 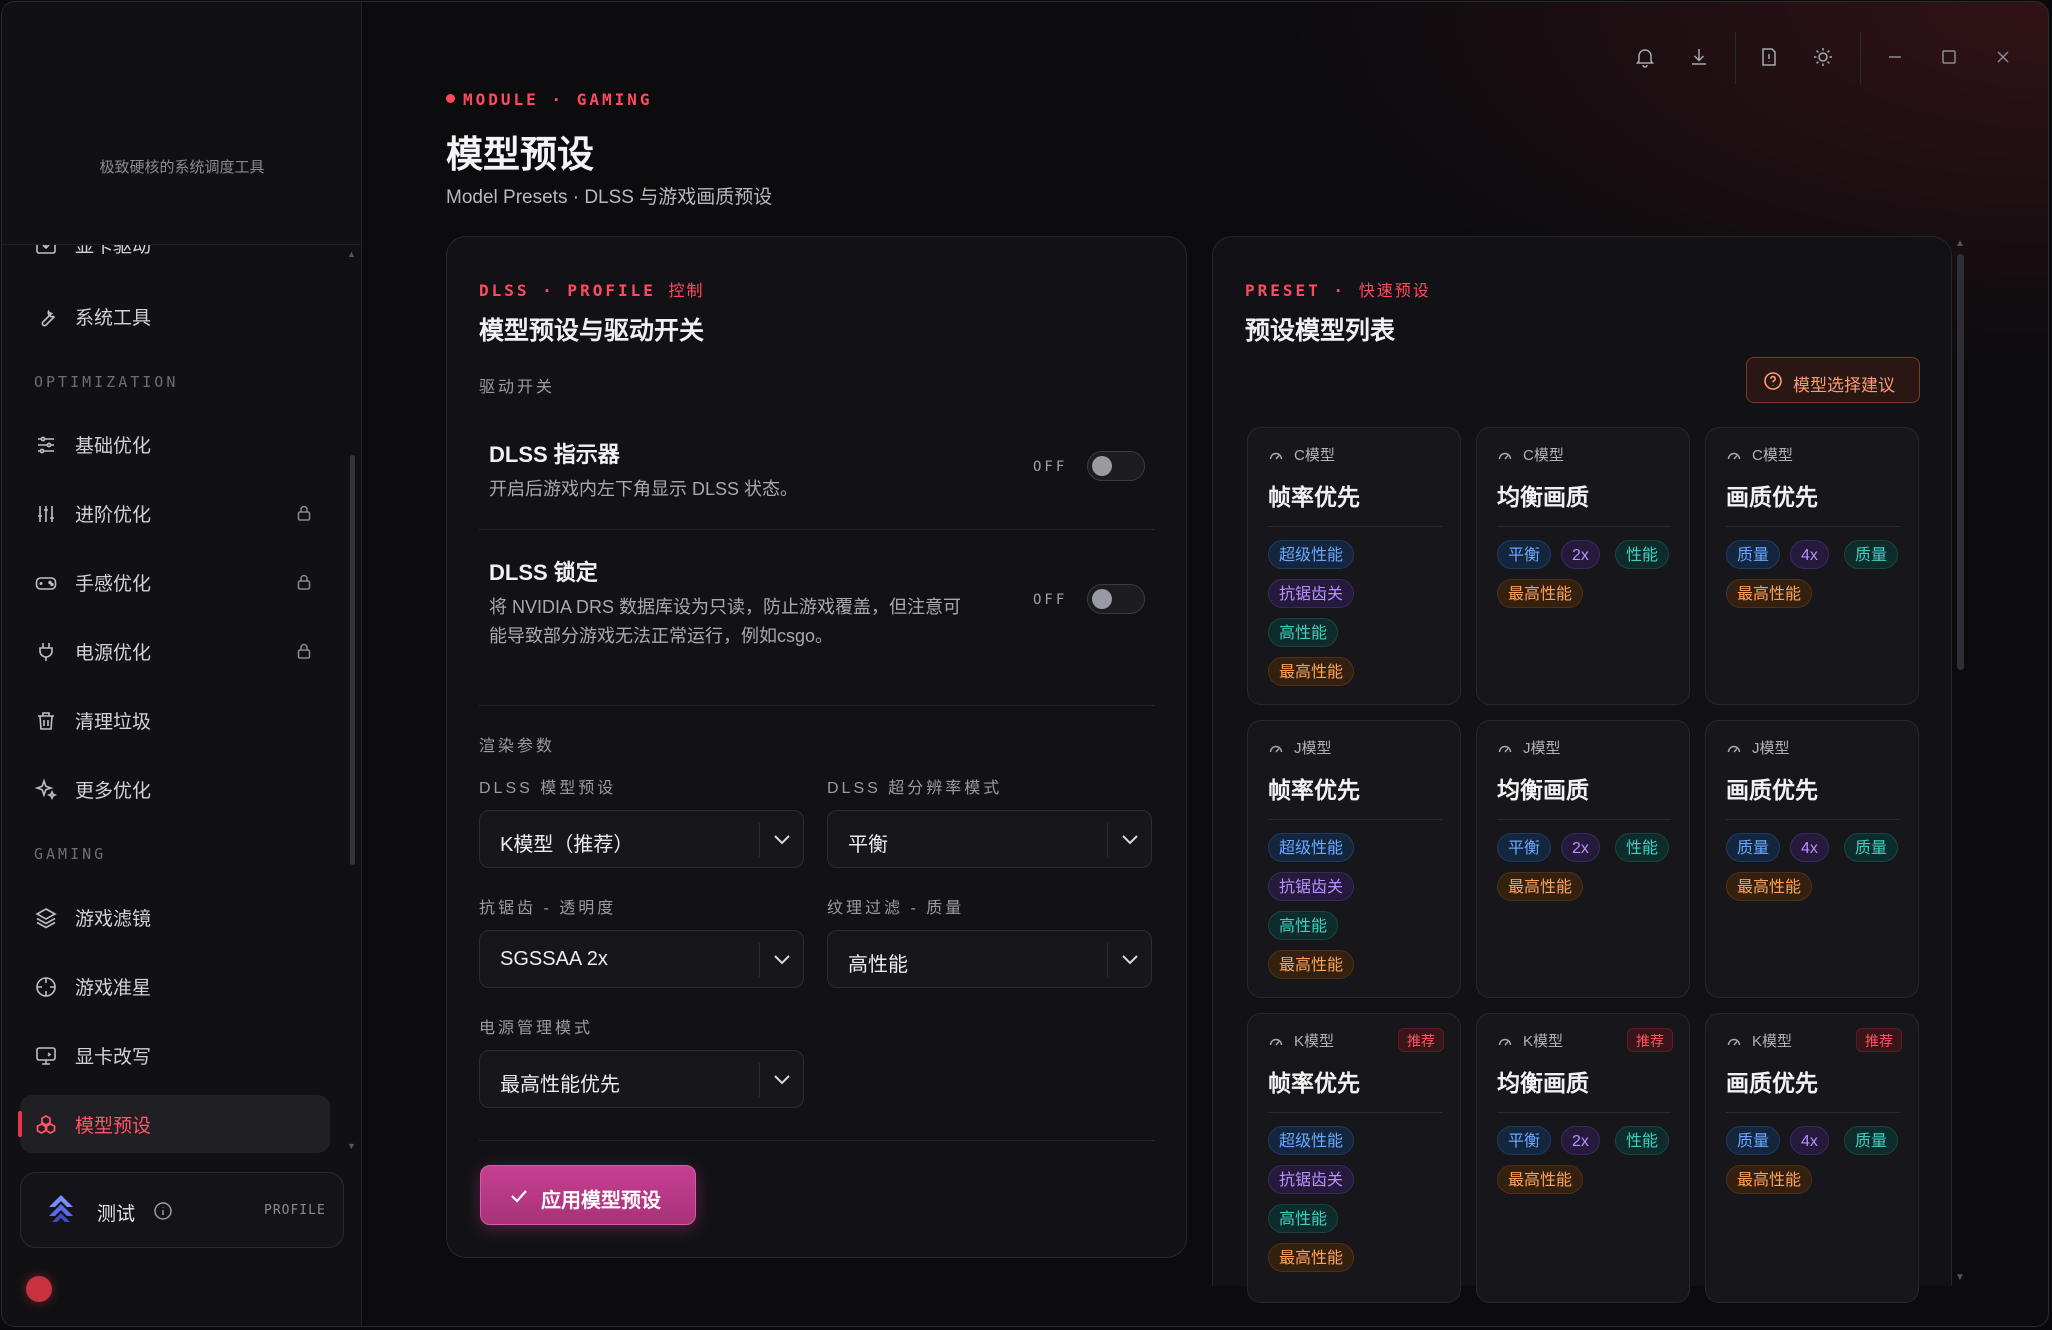 I want to click on profile-card: 测试 PROFILE, so click(x=182, y=1210).